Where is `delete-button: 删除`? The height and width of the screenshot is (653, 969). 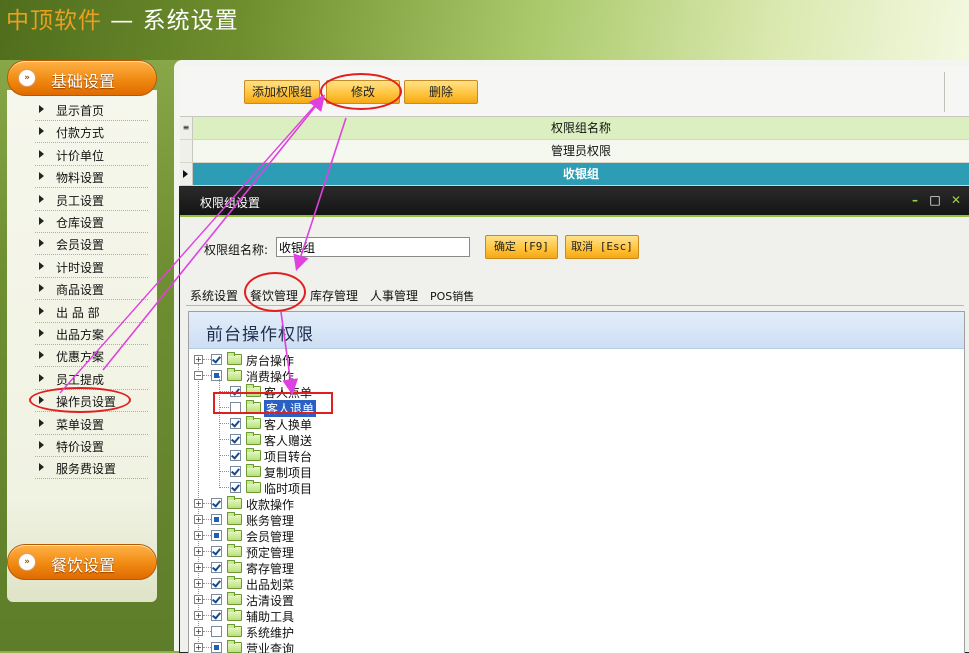
delete-button: 删除 is located at coordinates (441, 92).